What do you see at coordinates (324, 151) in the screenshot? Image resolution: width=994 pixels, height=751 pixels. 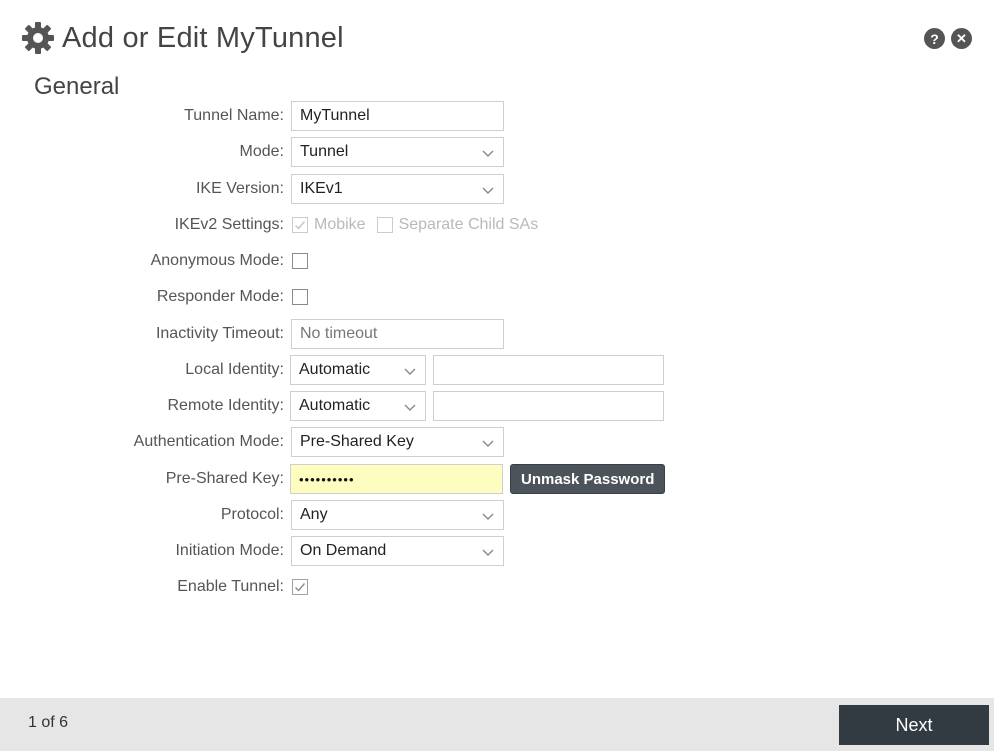 I see `mode-value: Tunnel` at bounding box center [324, 151].